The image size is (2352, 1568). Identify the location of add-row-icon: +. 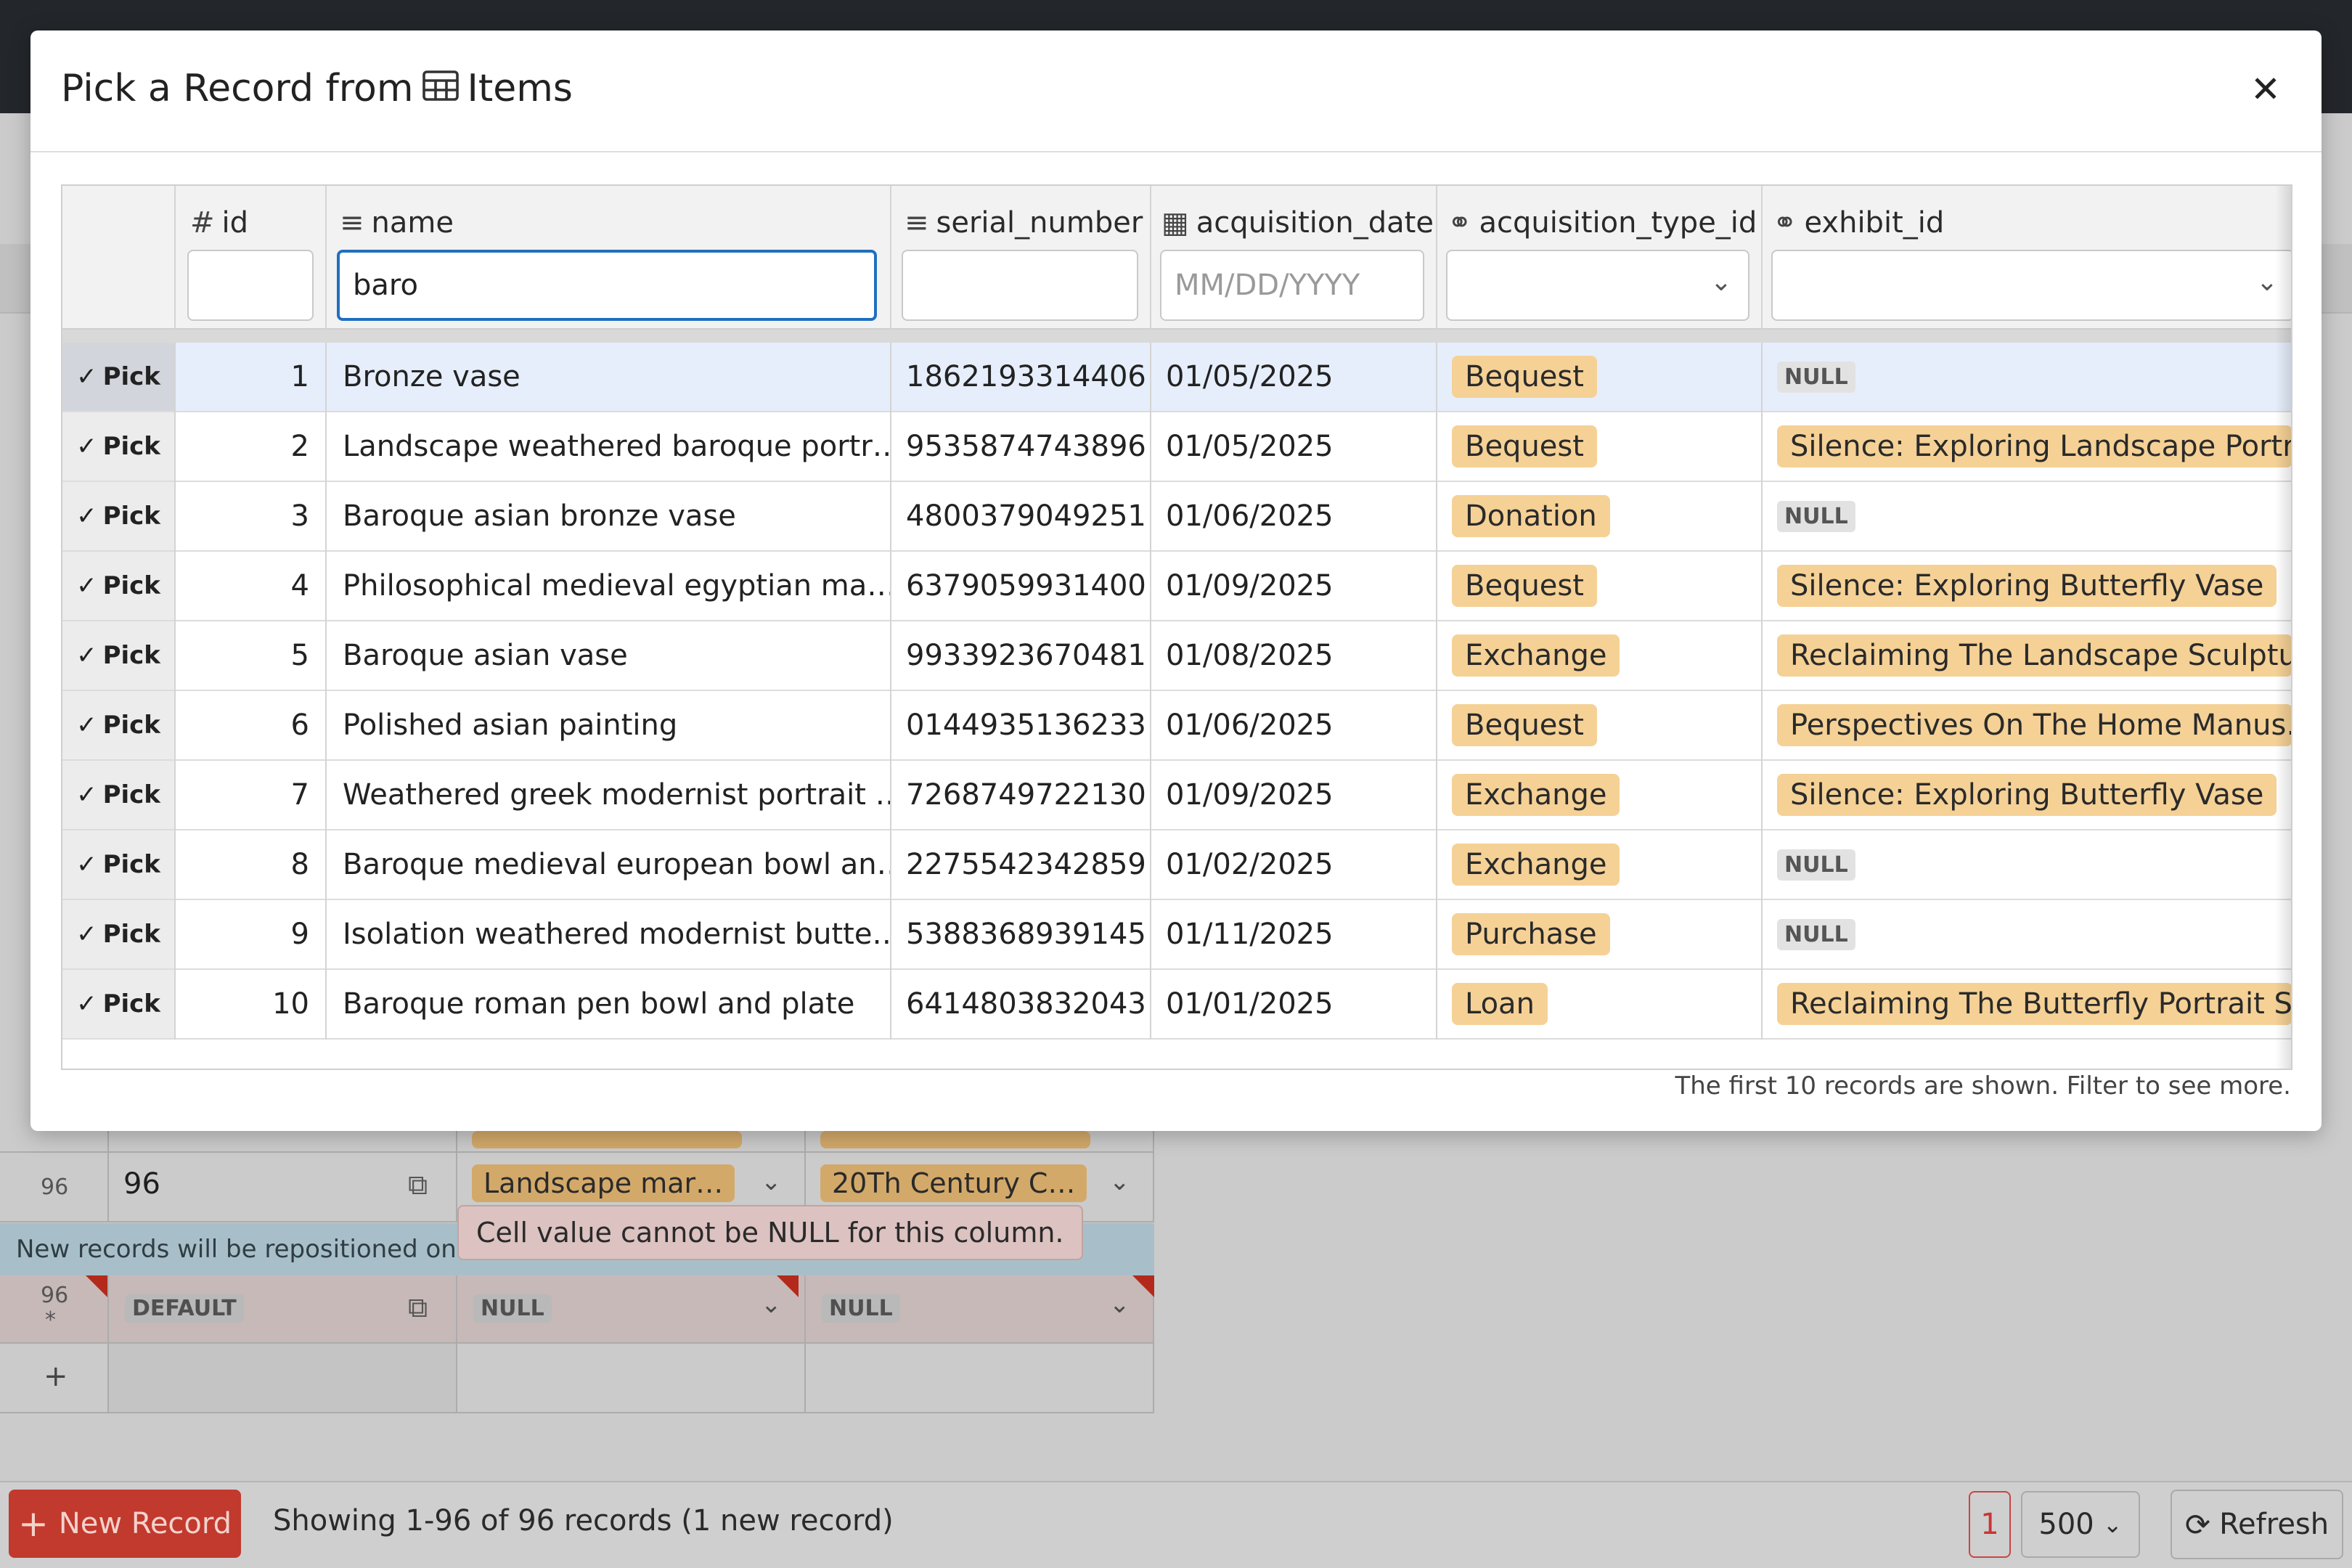
(56, 1377).